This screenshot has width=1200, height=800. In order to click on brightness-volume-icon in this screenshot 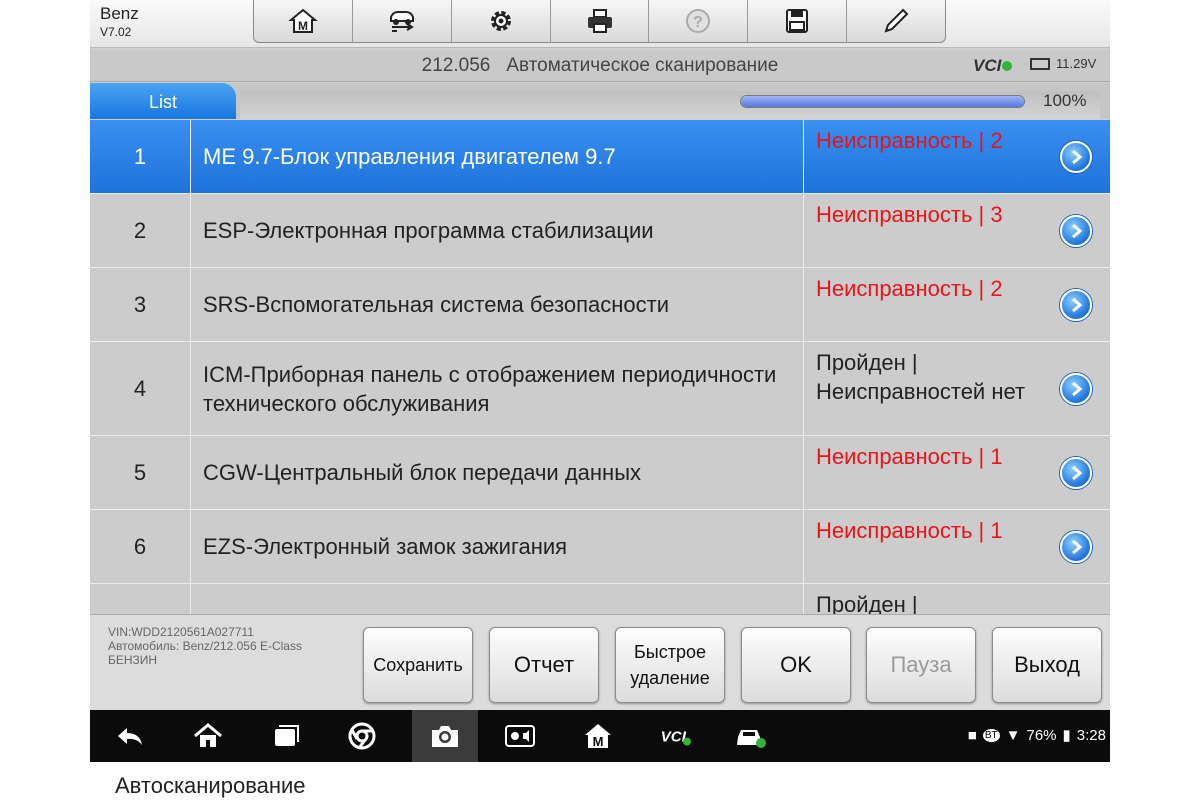, I will do `click(520, 736)`.